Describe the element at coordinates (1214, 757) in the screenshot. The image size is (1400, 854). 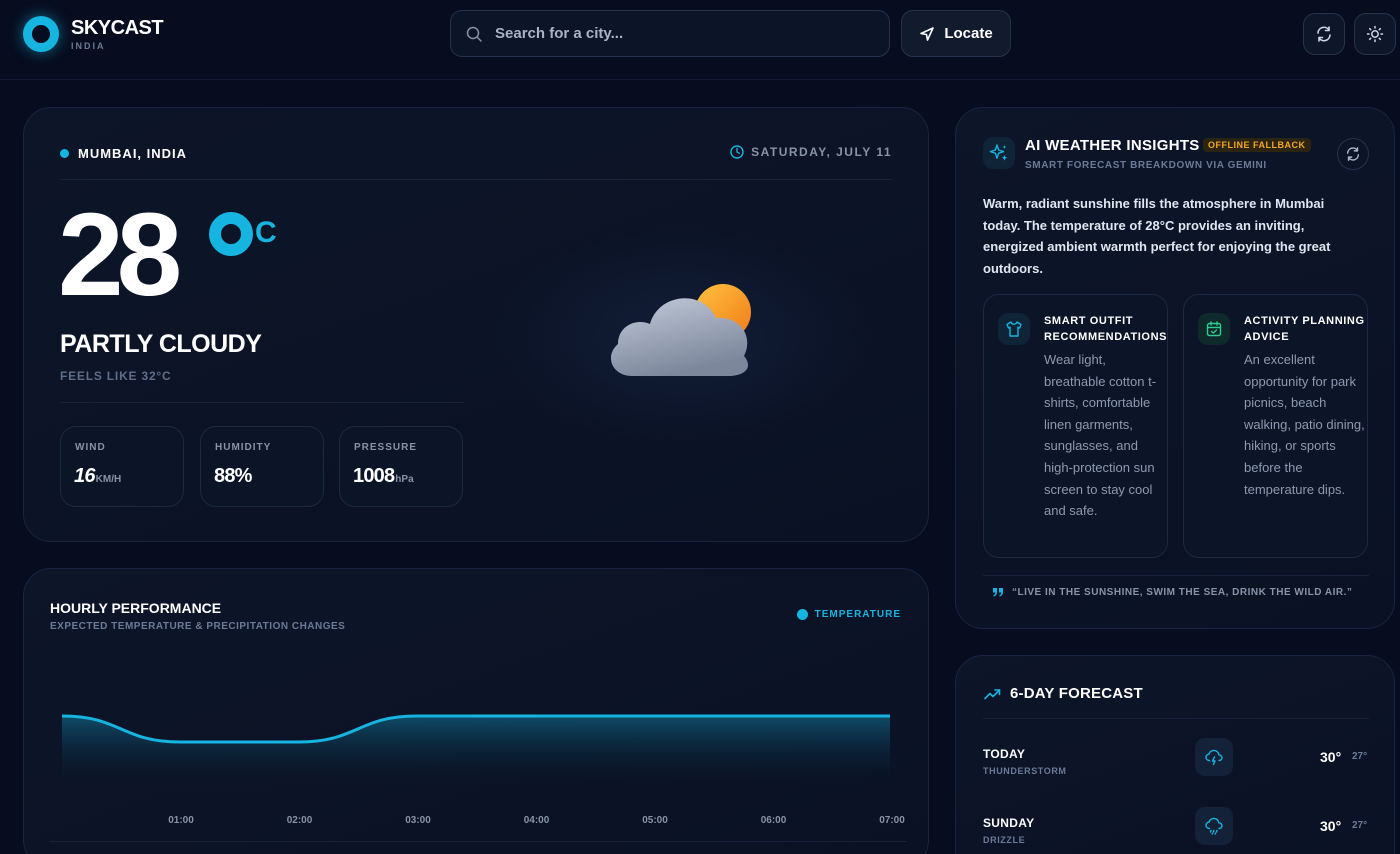
I see `thunderstorm-icon` at that location.